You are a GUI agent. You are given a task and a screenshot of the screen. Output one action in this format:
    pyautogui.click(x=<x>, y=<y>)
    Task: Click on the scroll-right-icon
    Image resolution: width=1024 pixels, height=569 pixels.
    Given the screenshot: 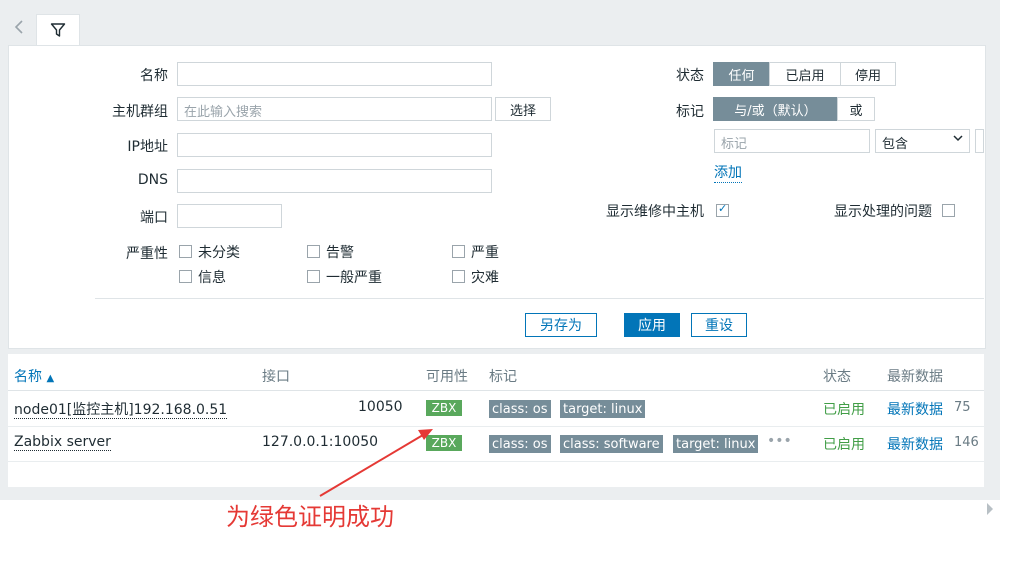 What is the action you would take?
    pyautogui.click(x=990, y=509)
    